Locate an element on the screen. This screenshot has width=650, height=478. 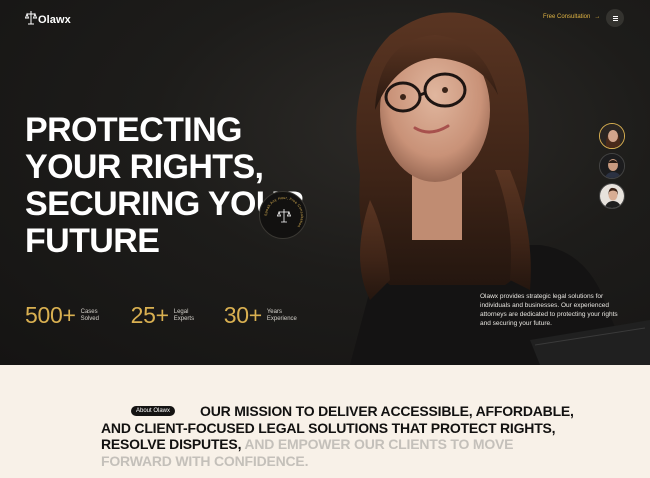
stat-years: 30+ Years Experience is located at coordinates (260, 315).